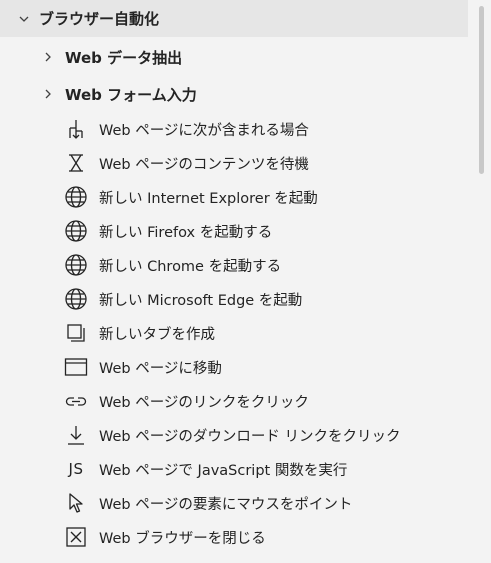 The image size is (491, 563). Describe the element at coordinates (186, 232) in the screenshot. I see `action-label: 新しい Firefox を起動する` at that location.